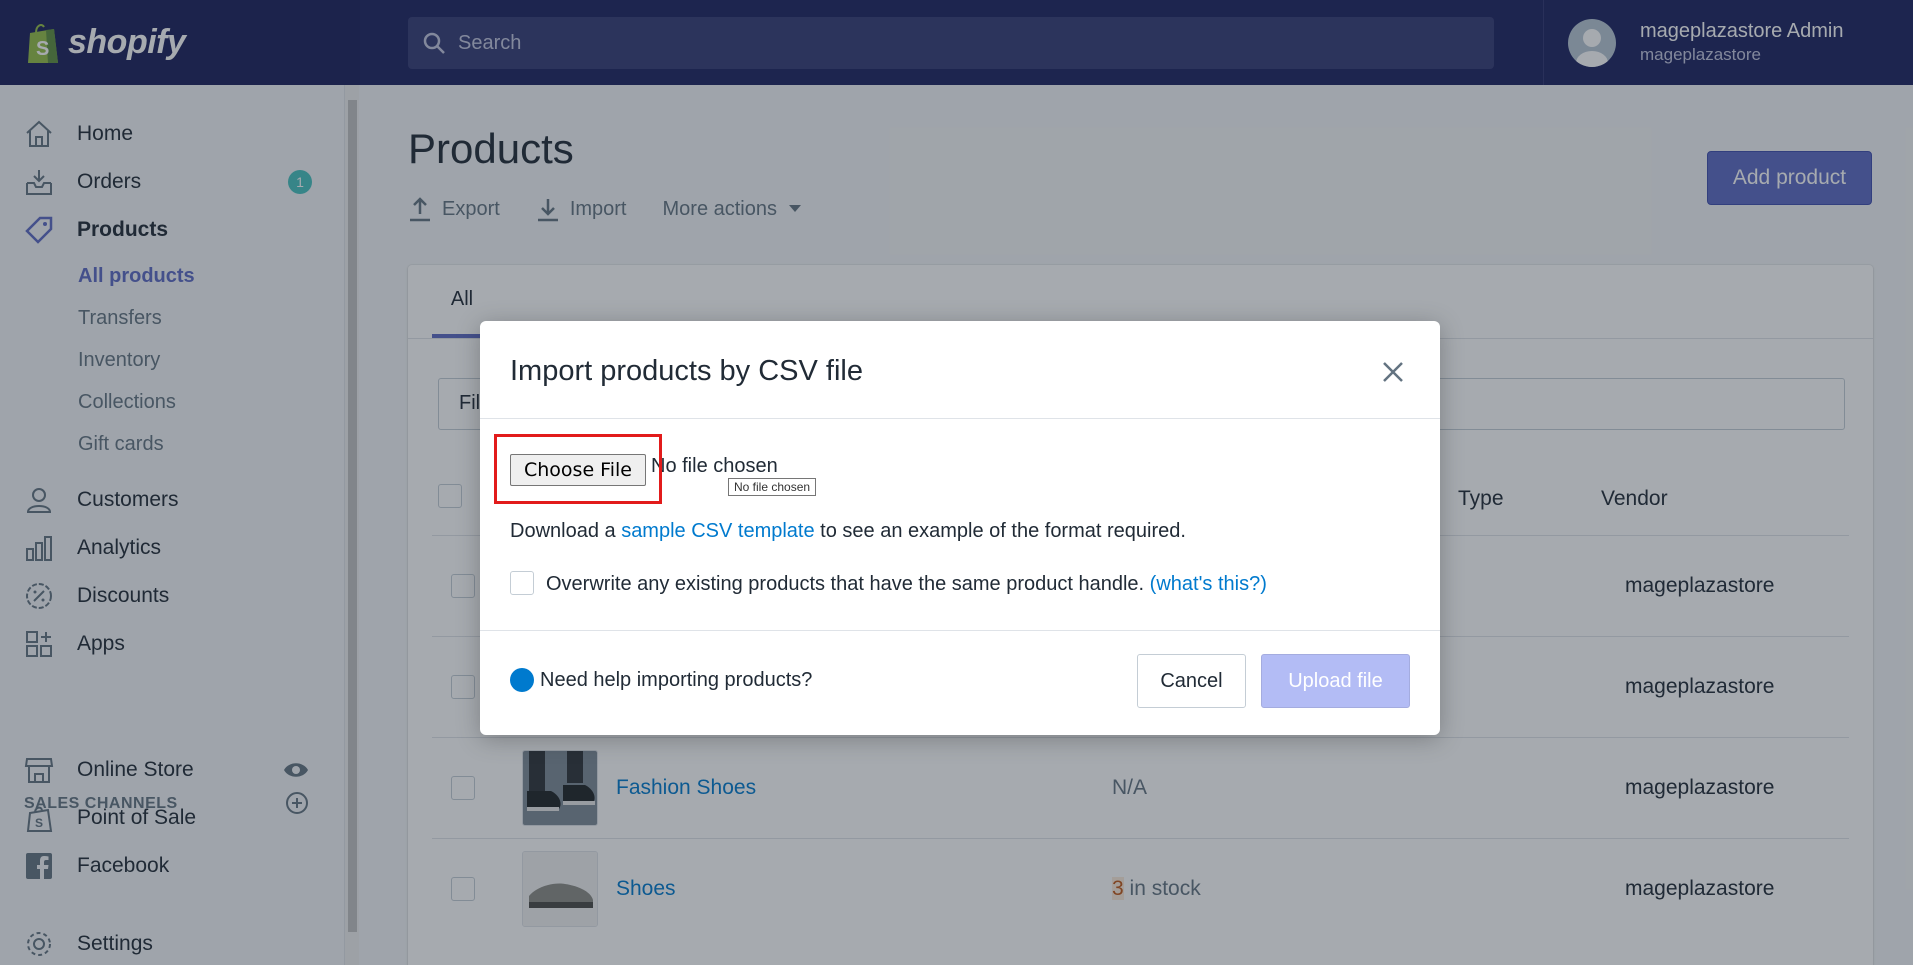  I want to click on modal-header: Import products by CSV file, so click(960, 370).